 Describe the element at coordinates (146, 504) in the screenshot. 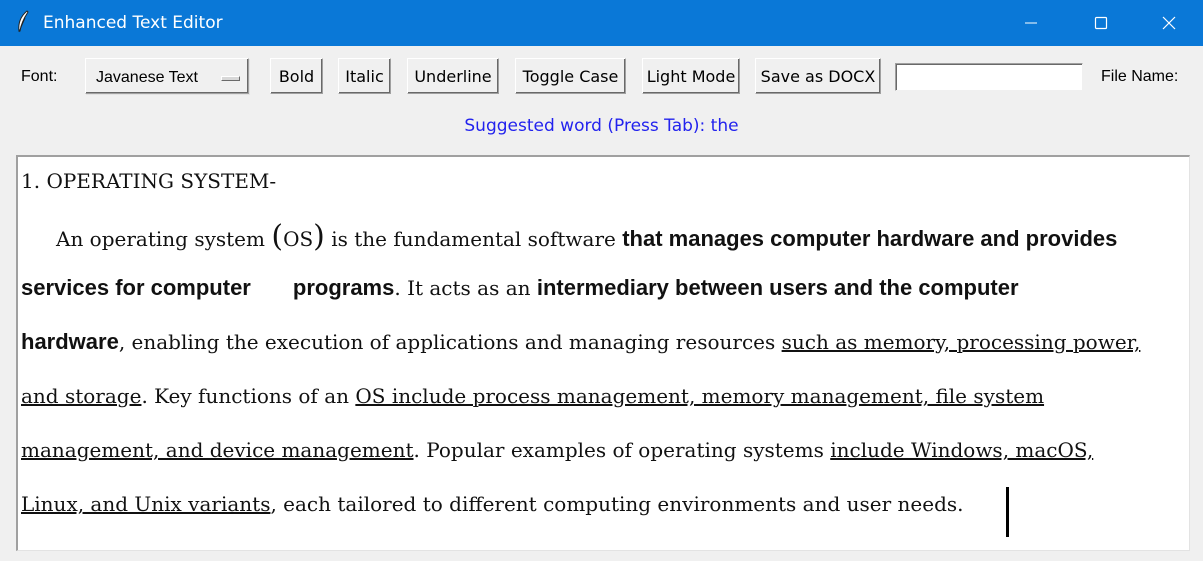

I see `underlined-text-run: Linux, and Unix variants` at that location.